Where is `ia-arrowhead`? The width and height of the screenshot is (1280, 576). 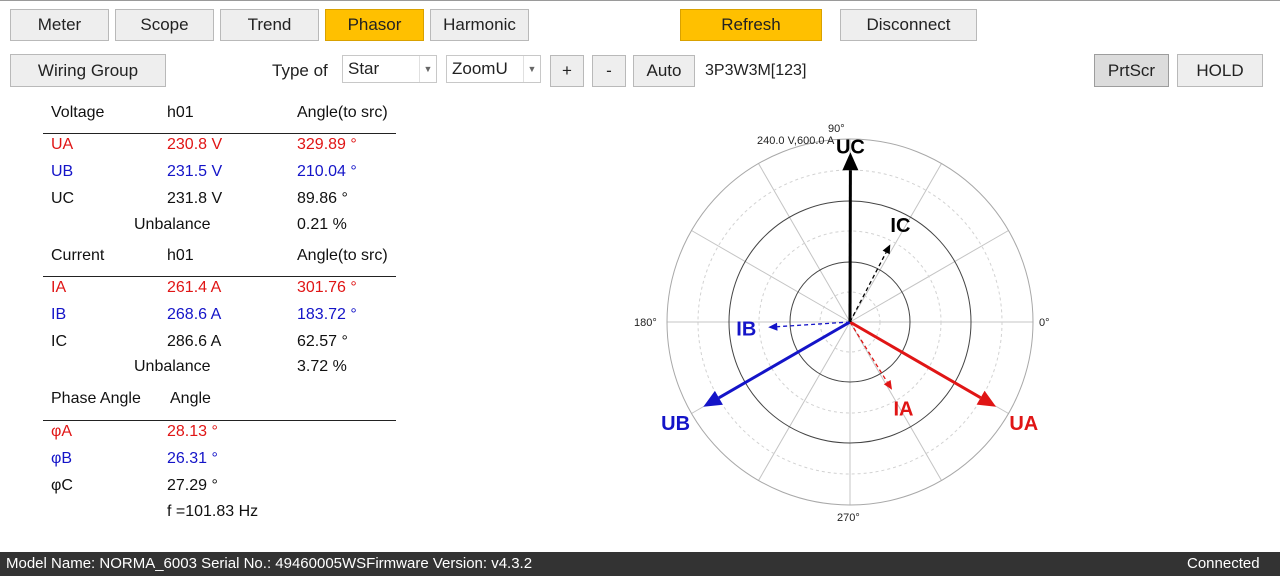
ia-arrowhead is located at coordinates (887, 385).